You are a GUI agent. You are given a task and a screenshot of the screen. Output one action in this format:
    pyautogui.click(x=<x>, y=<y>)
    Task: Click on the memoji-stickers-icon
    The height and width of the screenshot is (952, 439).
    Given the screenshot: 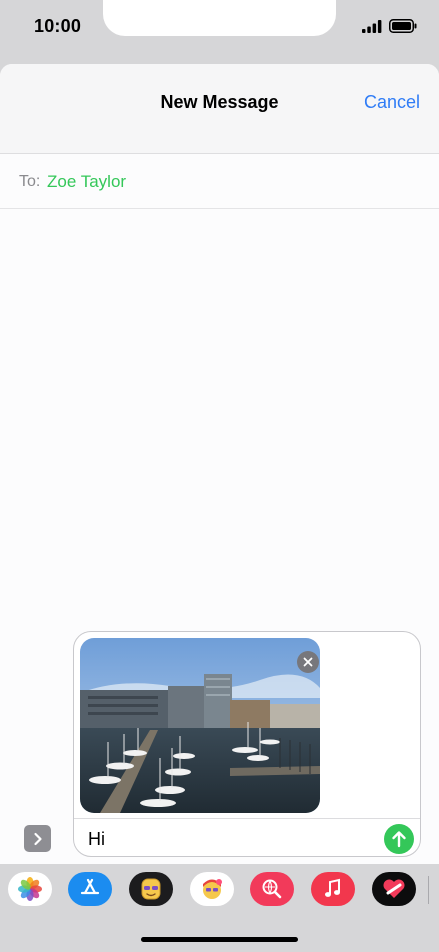 What is the action you would take?
    pyautogui.click(x=212, y=889)
    